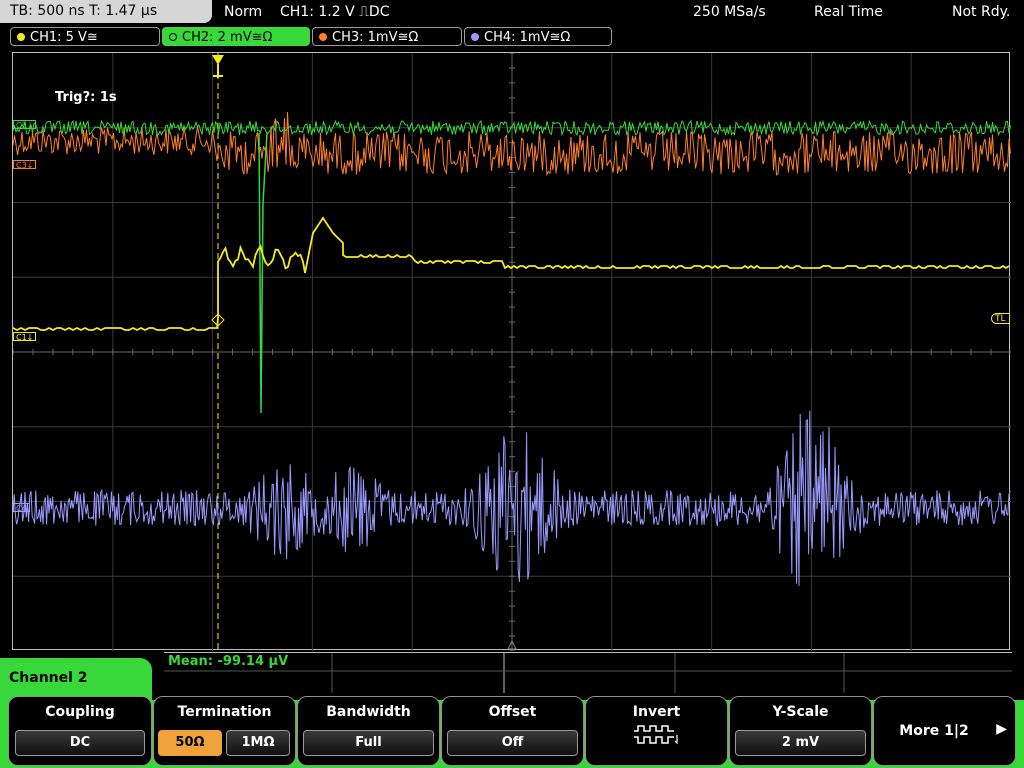 The width and height of the screenshot is (1024, 768). What do you see at coordinates (475, 37) in the screenshot?
I see `ch4-color-dot` at bounding box center [475, 37].